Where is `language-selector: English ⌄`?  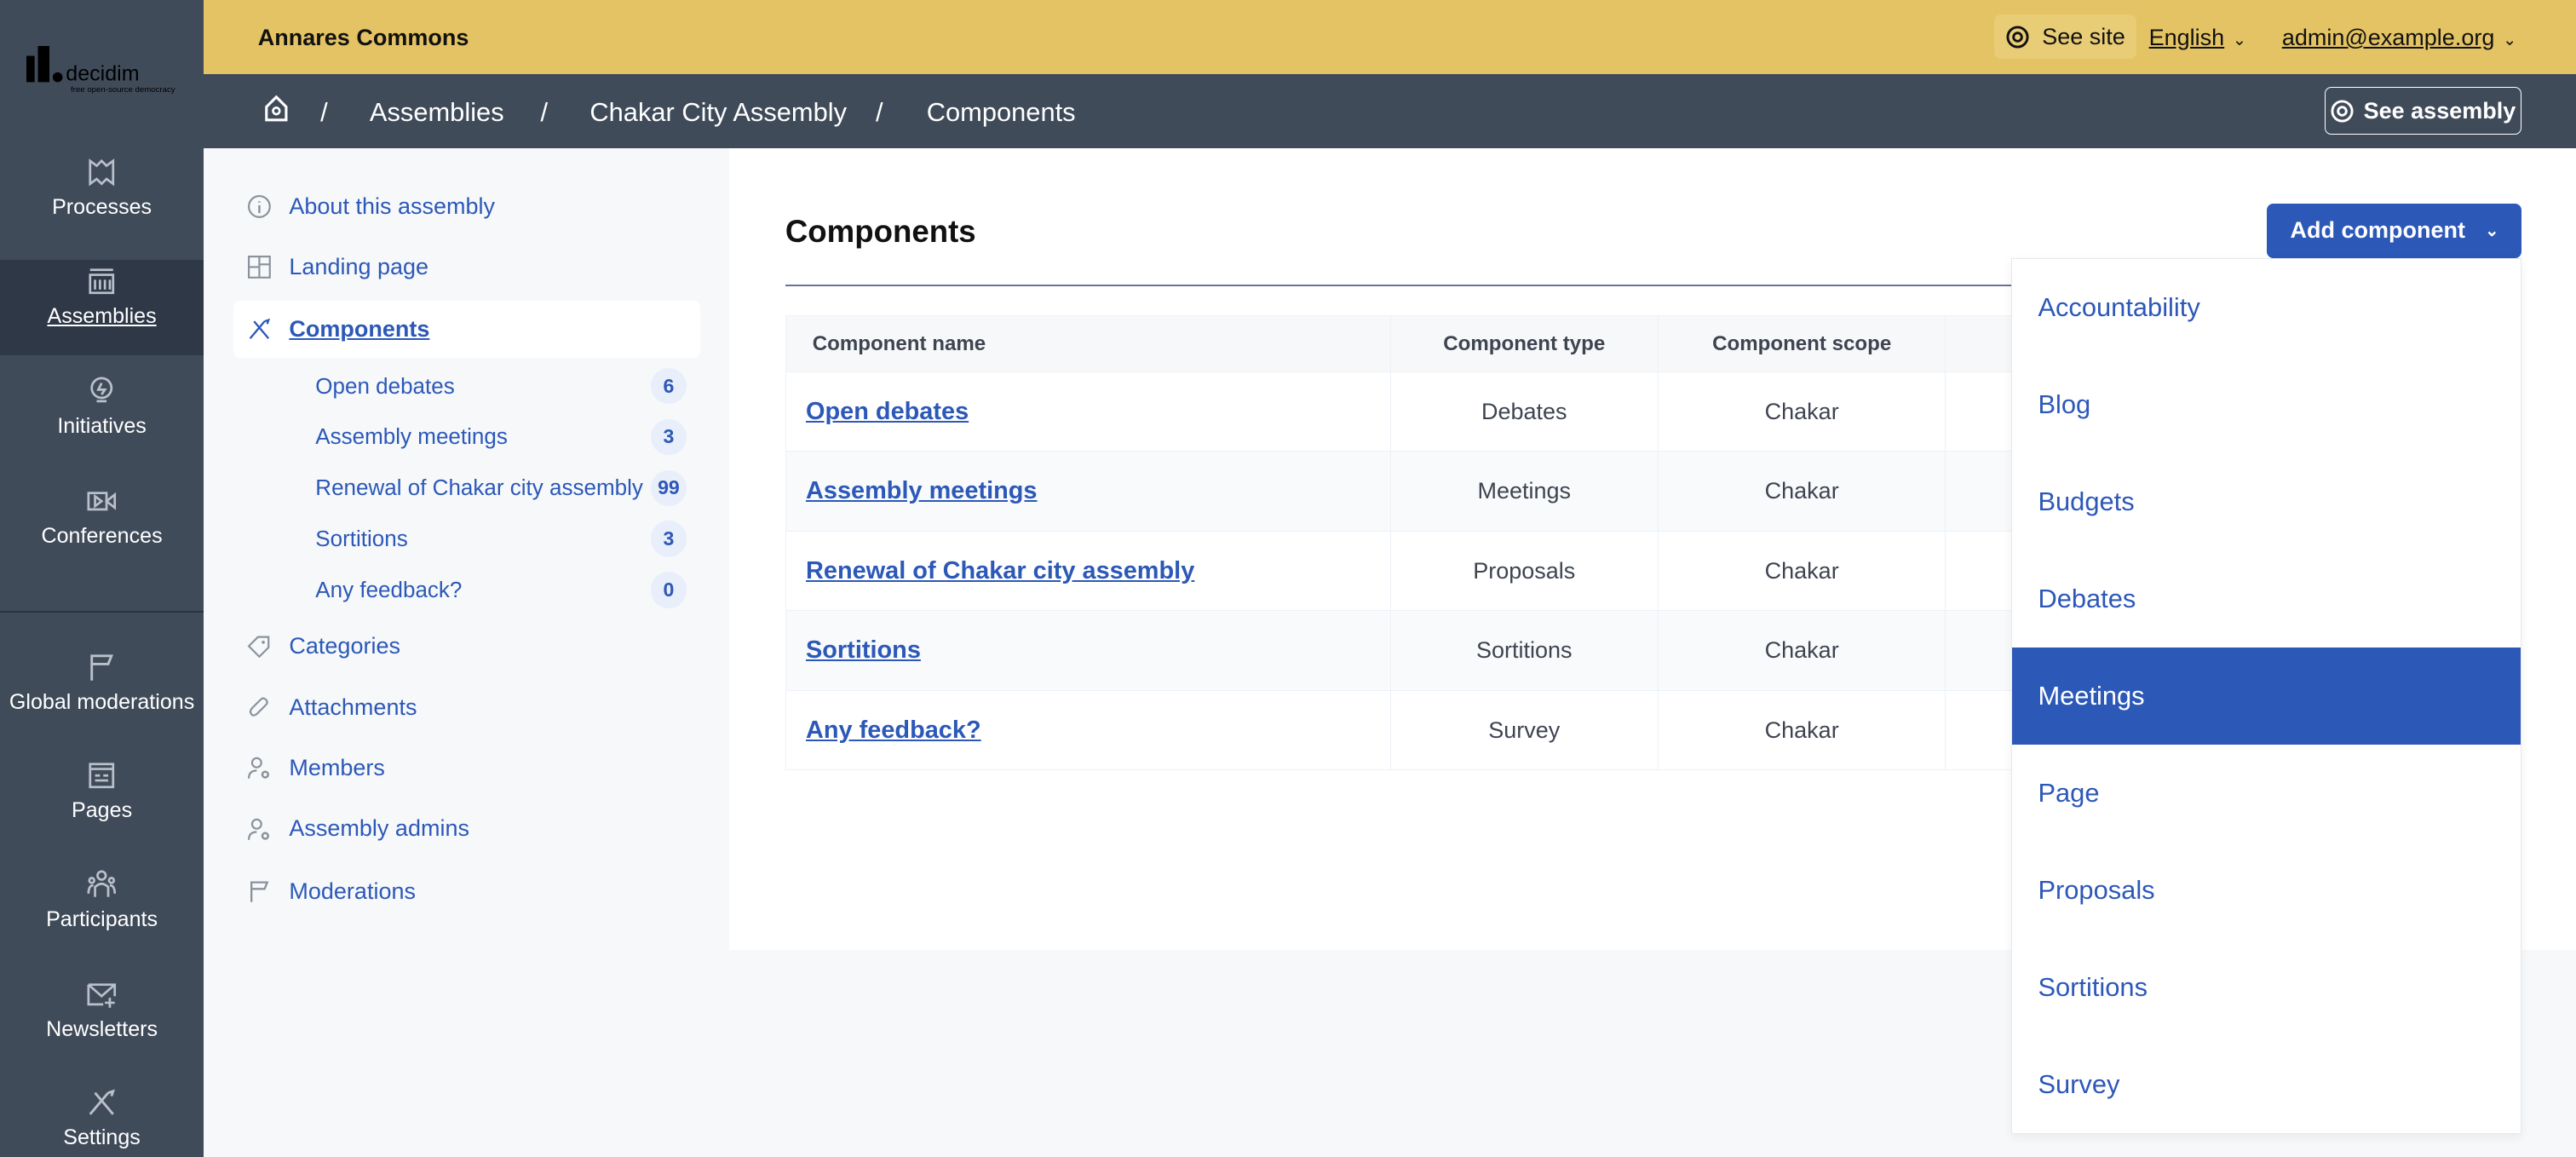
language-selector: English ⌄ is located at coordinates (2197, 38).